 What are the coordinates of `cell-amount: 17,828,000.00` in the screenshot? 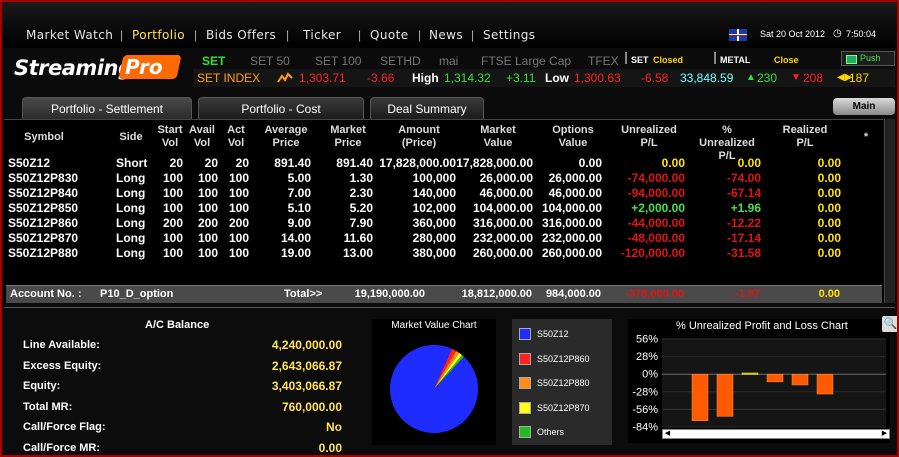 It's located at (417, 163).